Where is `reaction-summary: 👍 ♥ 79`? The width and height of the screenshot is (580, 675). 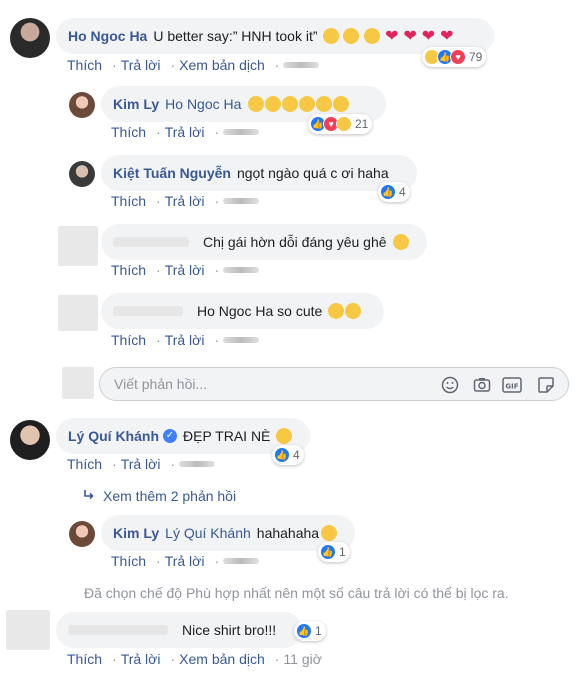
reaction-summary: 👍 ♥ 79 is located at coordinates (454, 57).